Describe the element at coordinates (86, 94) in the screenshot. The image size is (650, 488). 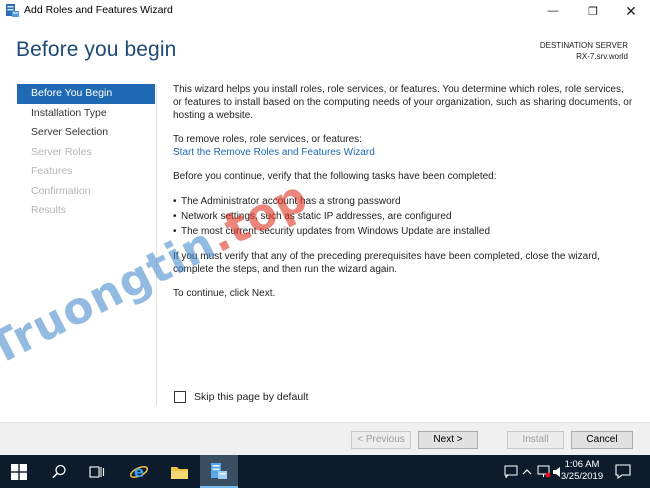
I see `nav-item-before-you-begin: Before You Begin` at that location.